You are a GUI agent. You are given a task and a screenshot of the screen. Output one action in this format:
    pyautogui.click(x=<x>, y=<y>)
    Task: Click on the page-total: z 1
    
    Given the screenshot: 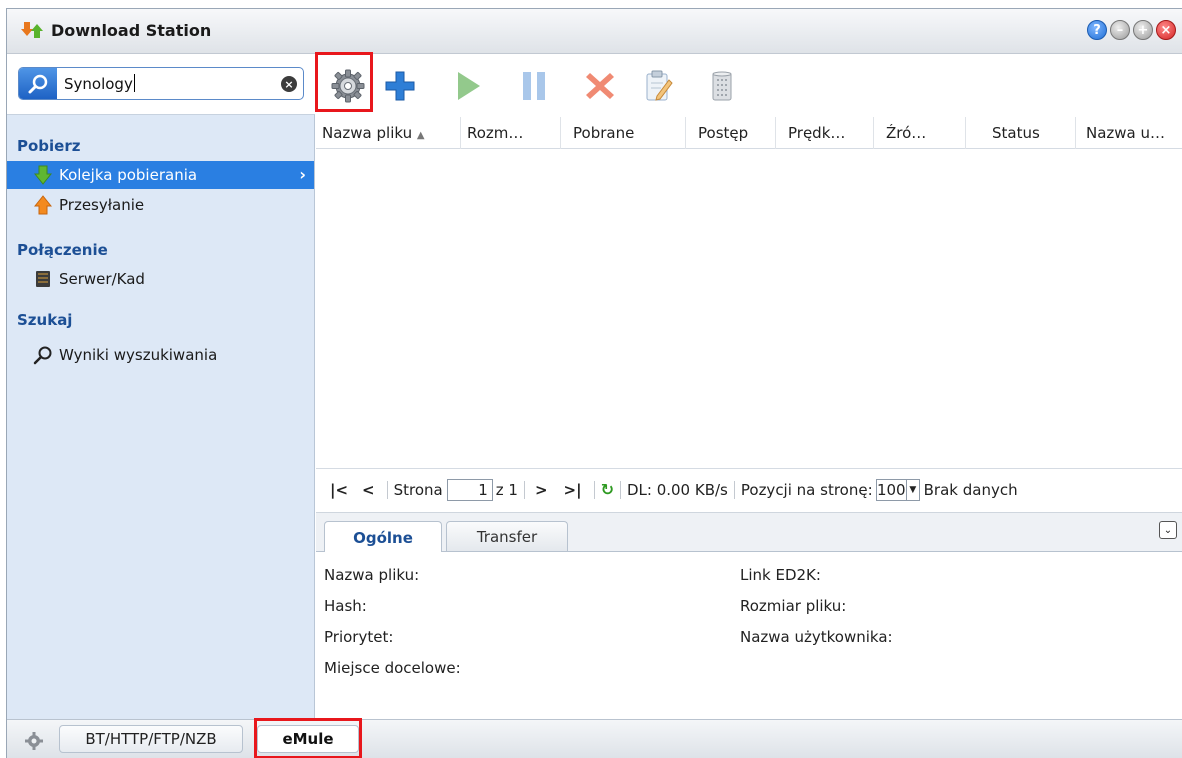 What is the action you would take?
    pyautogui.click(x=506, y=489)
    